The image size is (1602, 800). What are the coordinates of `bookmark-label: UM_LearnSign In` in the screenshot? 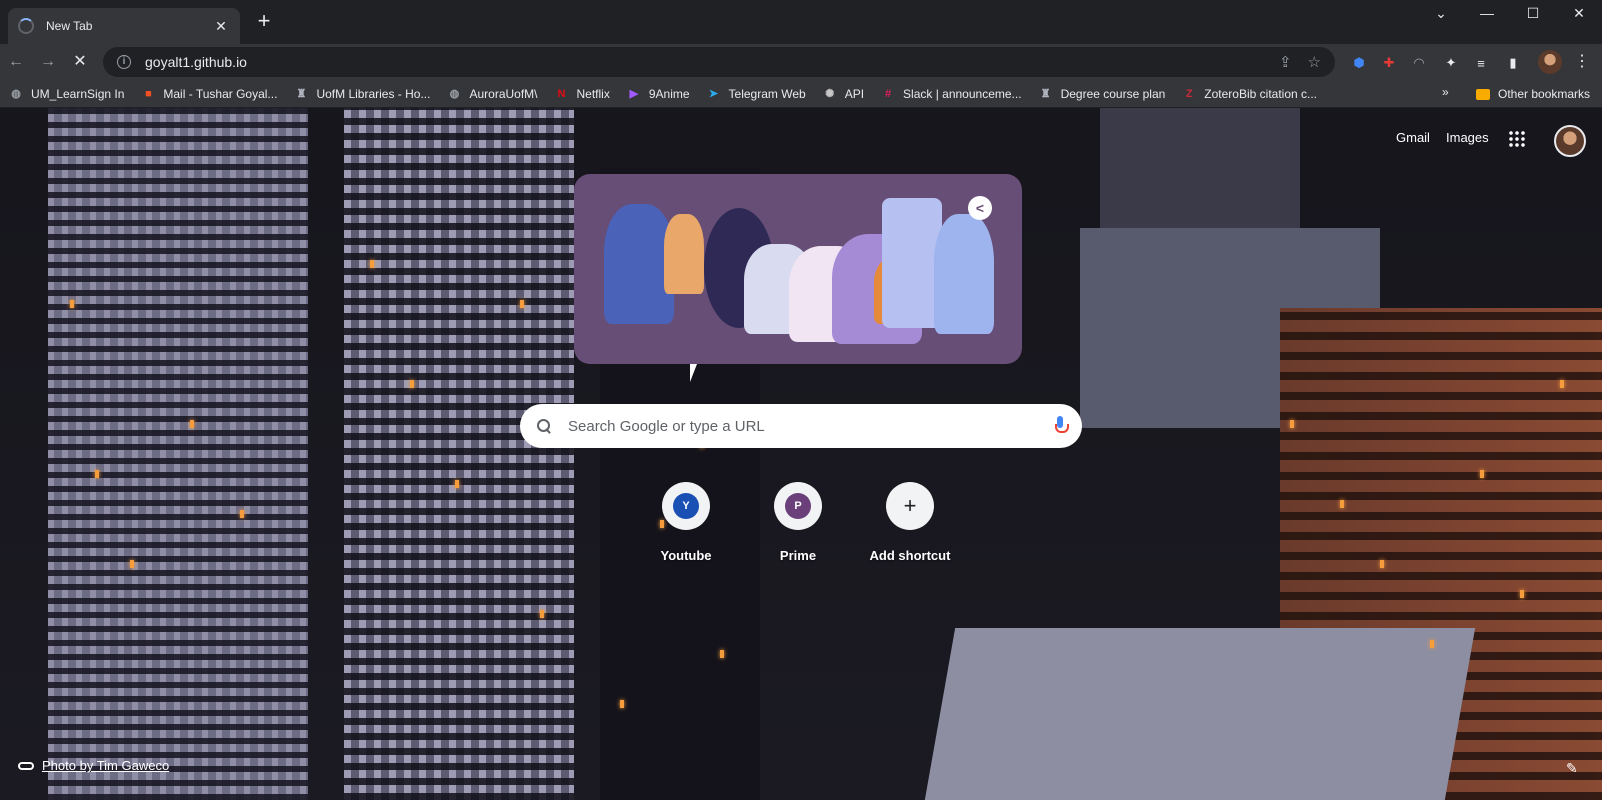 It's located at (78, 93).